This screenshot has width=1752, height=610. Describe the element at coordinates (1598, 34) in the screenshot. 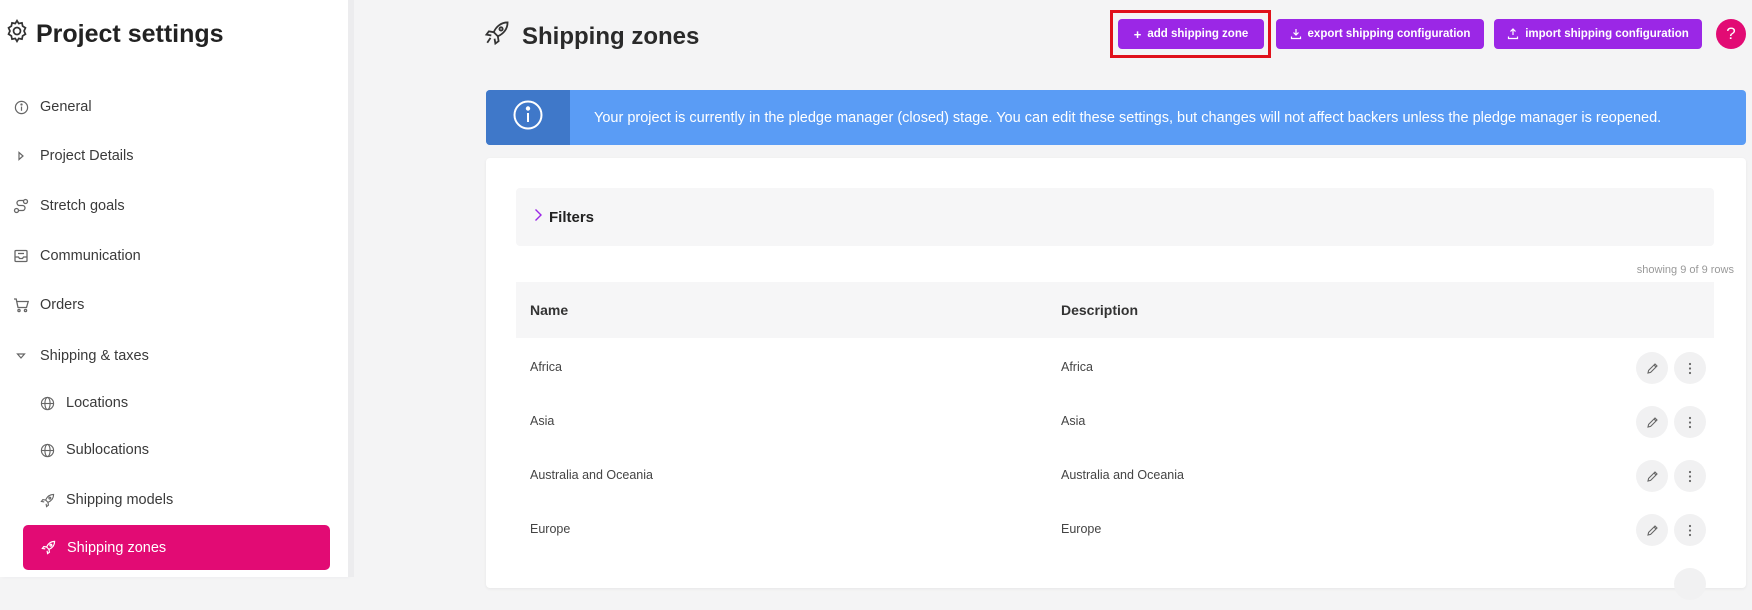

I see `import-shipping-configuration-button: import shipping configuration` at that location.